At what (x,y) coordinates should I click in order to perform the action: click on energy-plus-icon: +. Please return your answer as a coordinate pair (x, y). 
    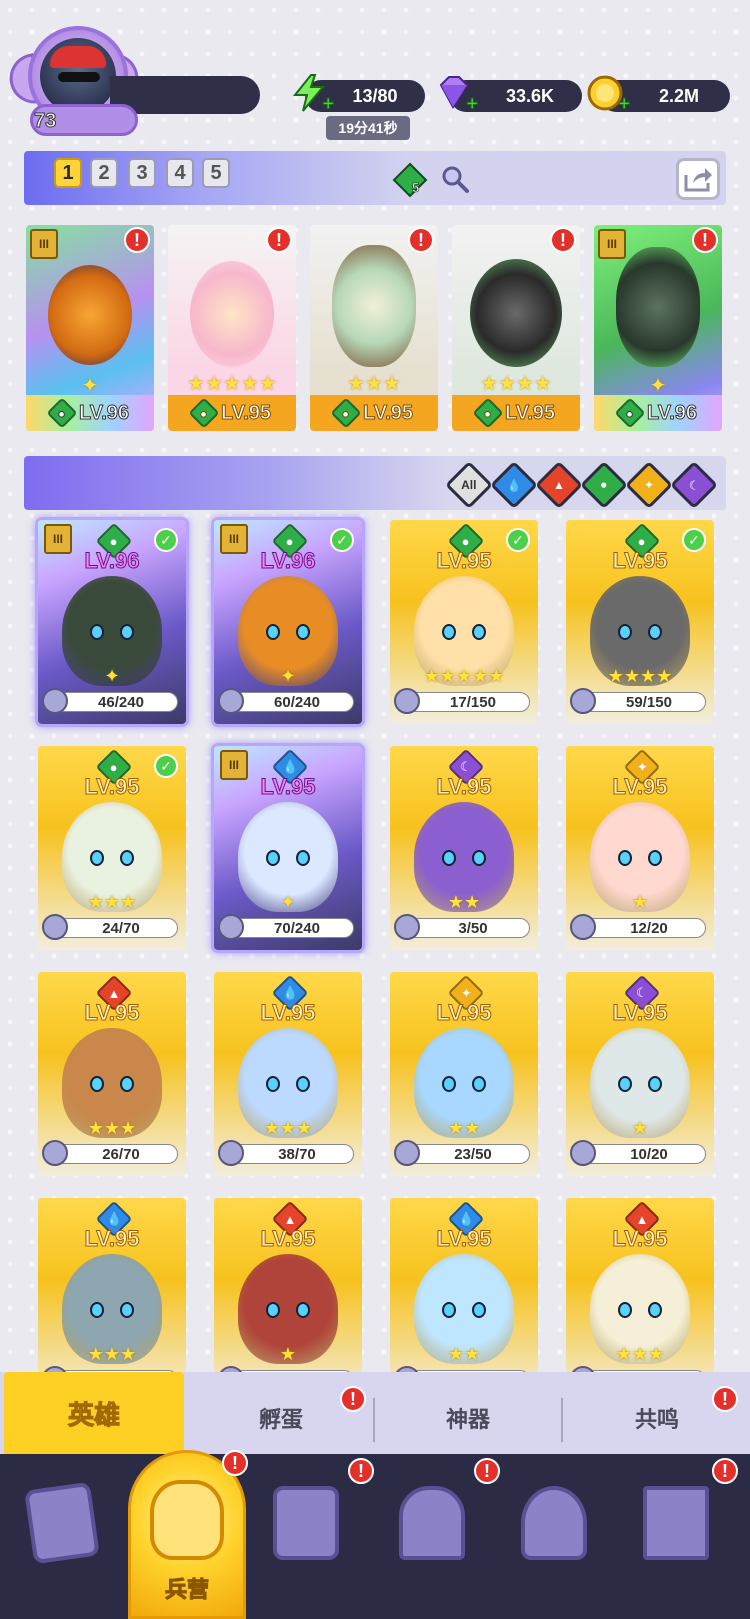
    Looking at the image, I should click on (328, 104).